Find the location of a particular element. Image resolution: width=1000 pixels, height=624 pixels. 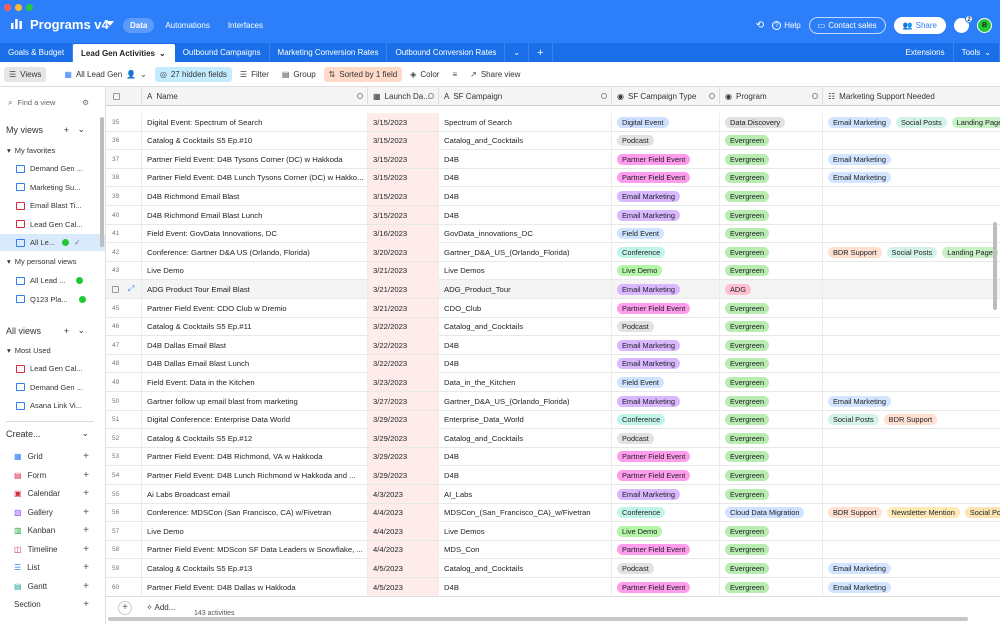

cell-launch-date: 3/22/2023 is located at coordinates (403, 326).